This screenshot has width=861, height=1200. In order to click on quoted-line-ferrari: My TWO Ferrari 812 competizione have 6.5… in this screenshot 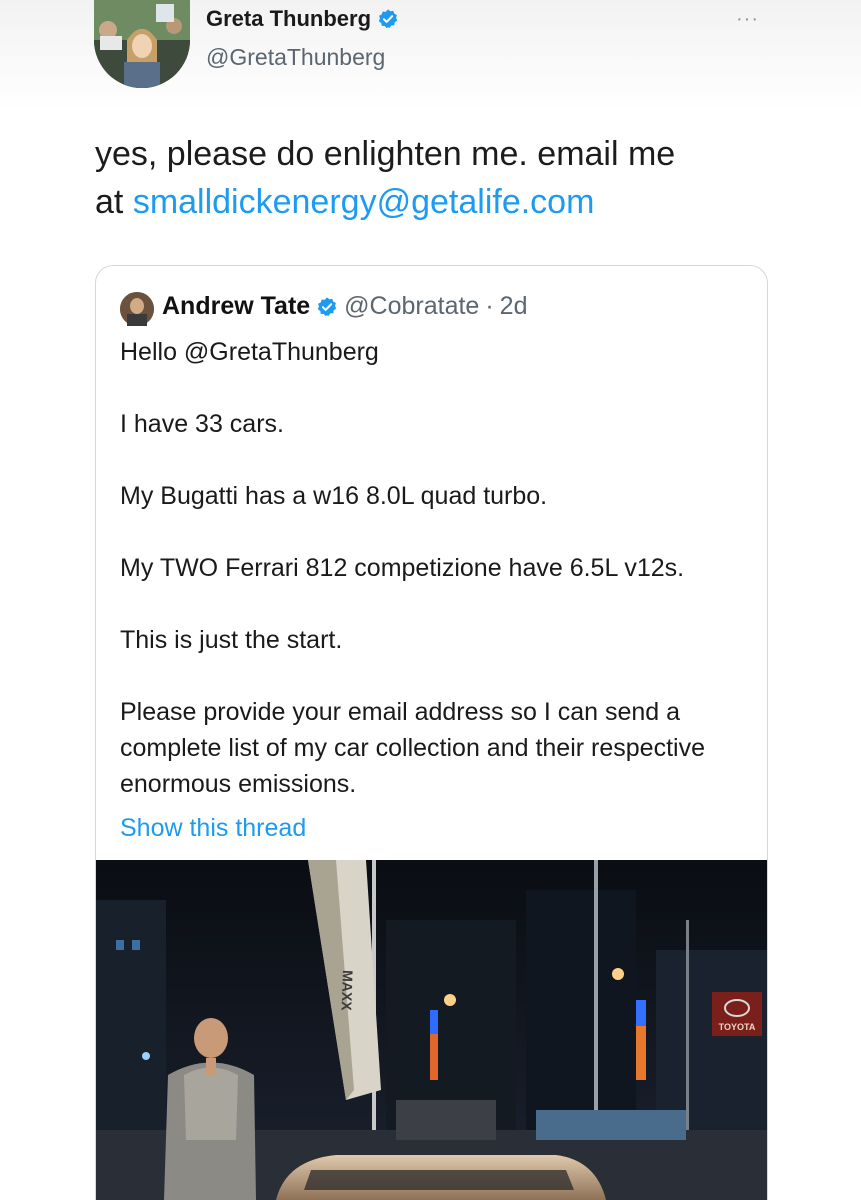, I will do `click(402, 568)`.